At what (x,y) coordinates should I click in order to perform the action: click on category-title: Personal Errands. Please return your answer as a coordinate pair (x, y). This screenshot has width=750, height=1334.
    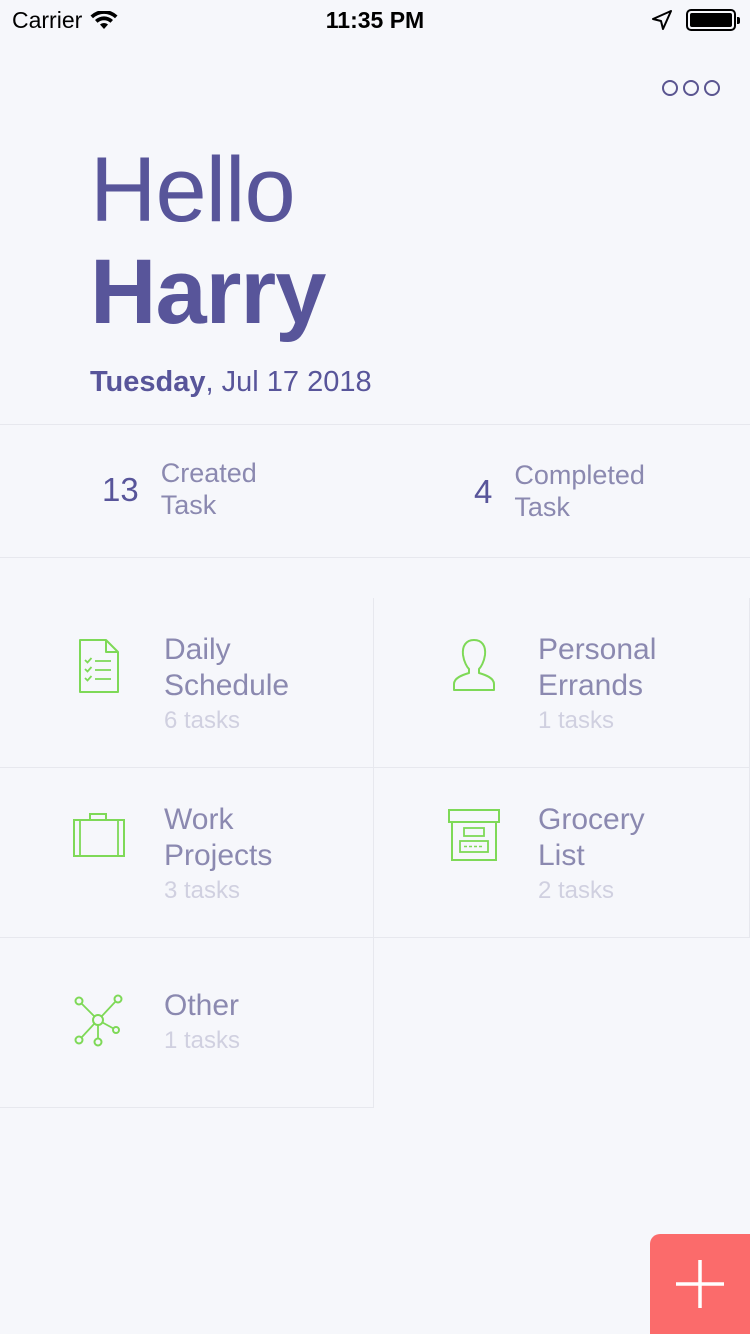
    Looking at the image, I should click on (638, 668).